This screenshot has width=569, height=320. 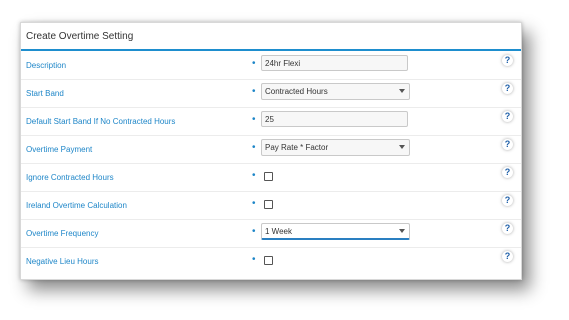 I want to click on card-header: Create Overtime Setting, so click(x=271, y=37).